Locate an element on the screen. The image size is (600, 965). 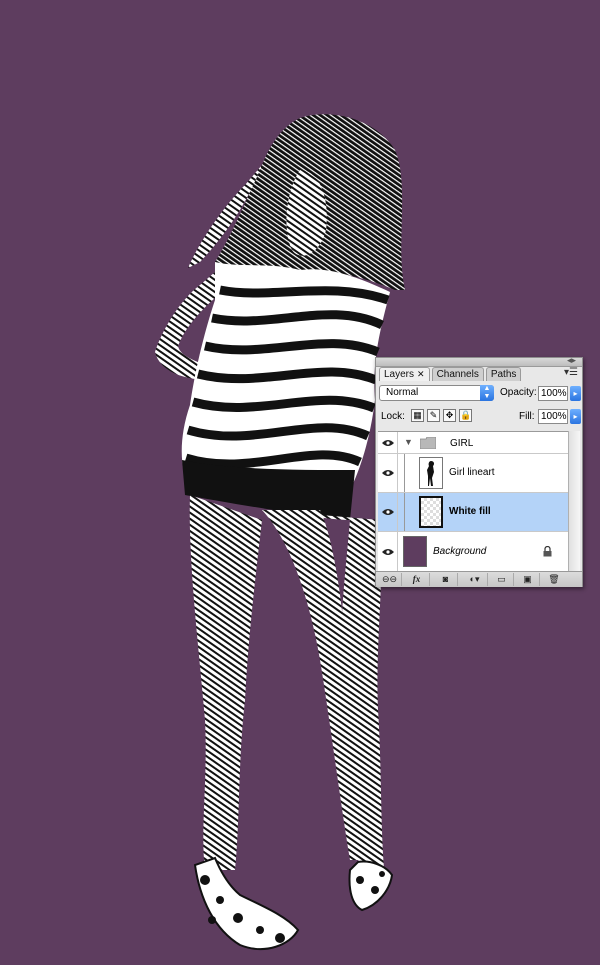
lock-image-pixels-icon: ✎ is located at coordinates (433, 415).